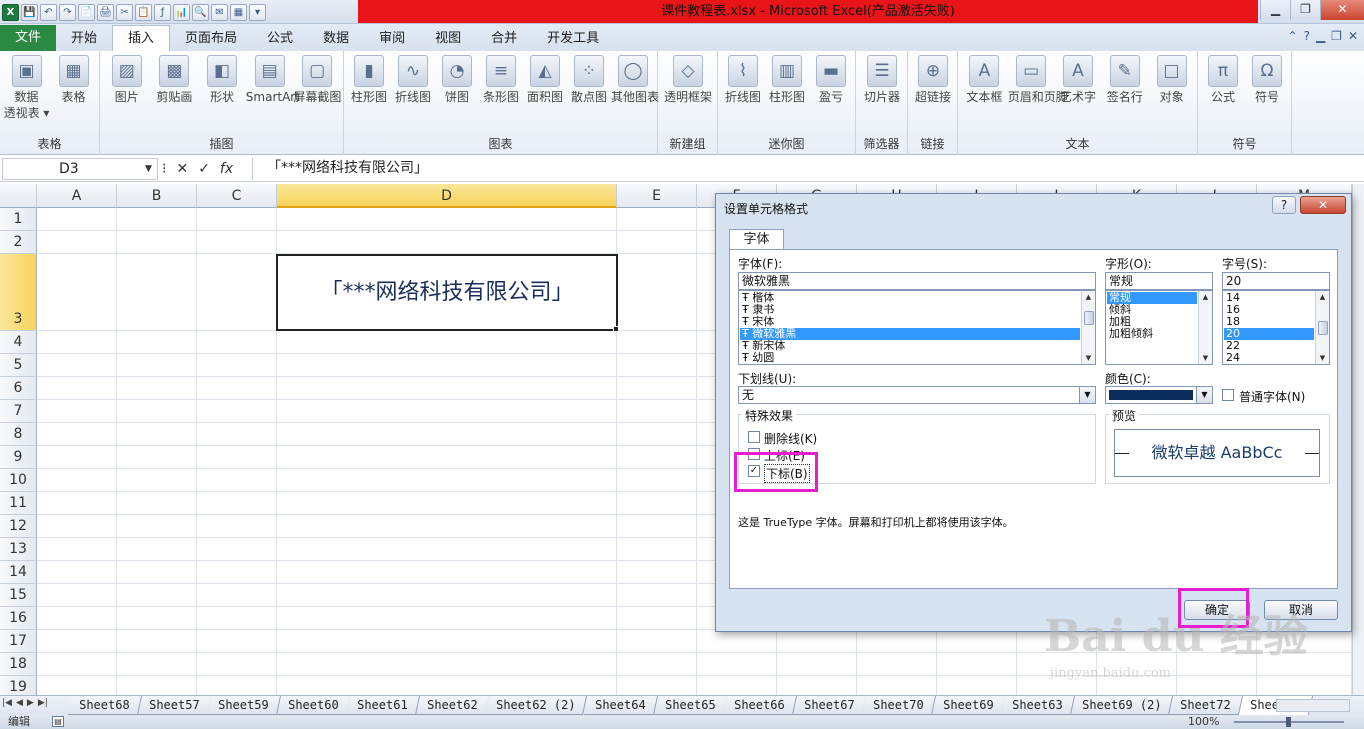  I want to click on tab-4: 公式, so click(280, 38).